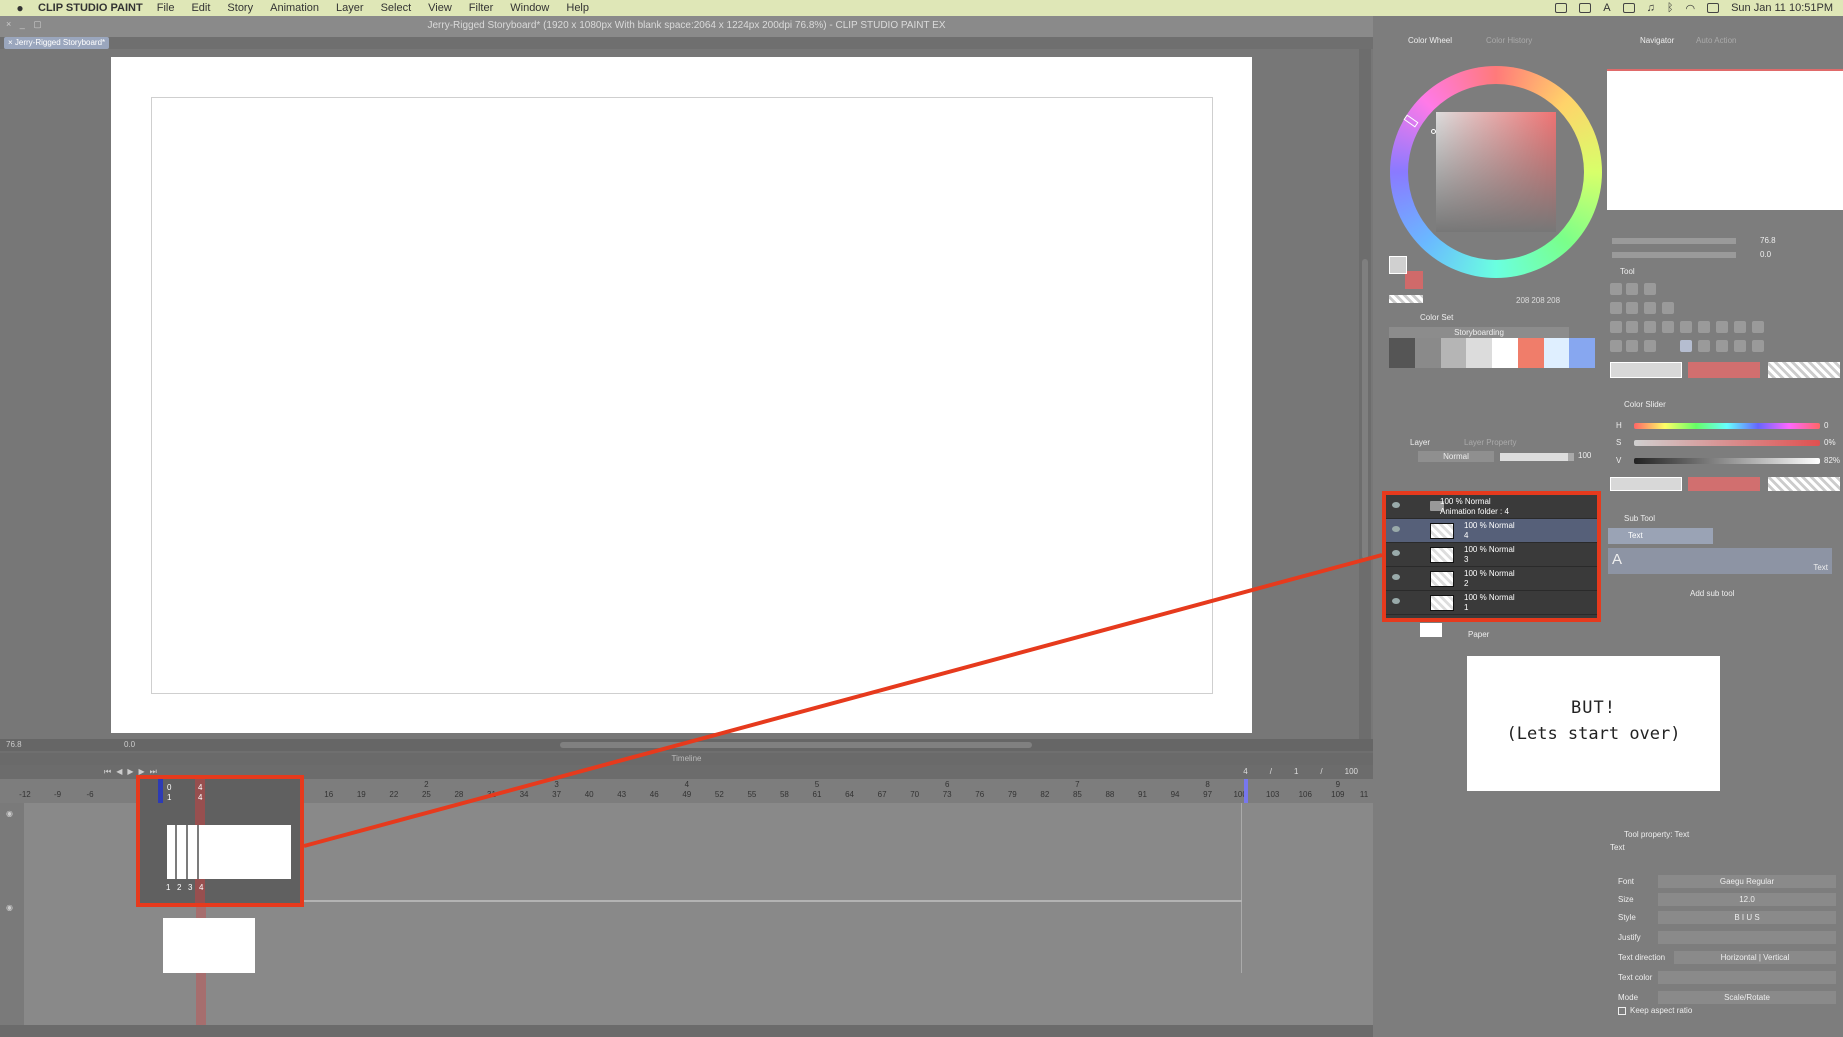  Describe the element at coordinates (240, 8) in the screenshot. I see `menu-story: Story` at that location.